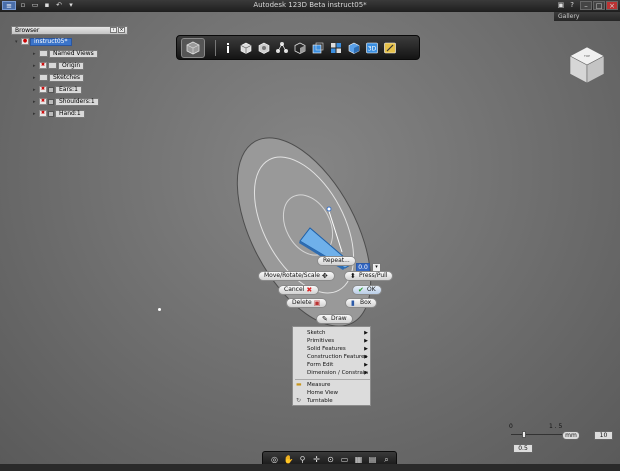  Describe the element at coordinates (25, 41) in the screenshot. I see `visibility-bulb-icon: ●` at that location.